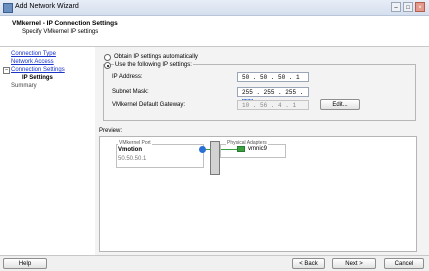 Image resolution: width=429 pixels, height=271 pixels. What do you see at coordinates (127, 77) in the screenshot?
I see `ip-address-label: IP Address:` at bounding box center [127, 77].